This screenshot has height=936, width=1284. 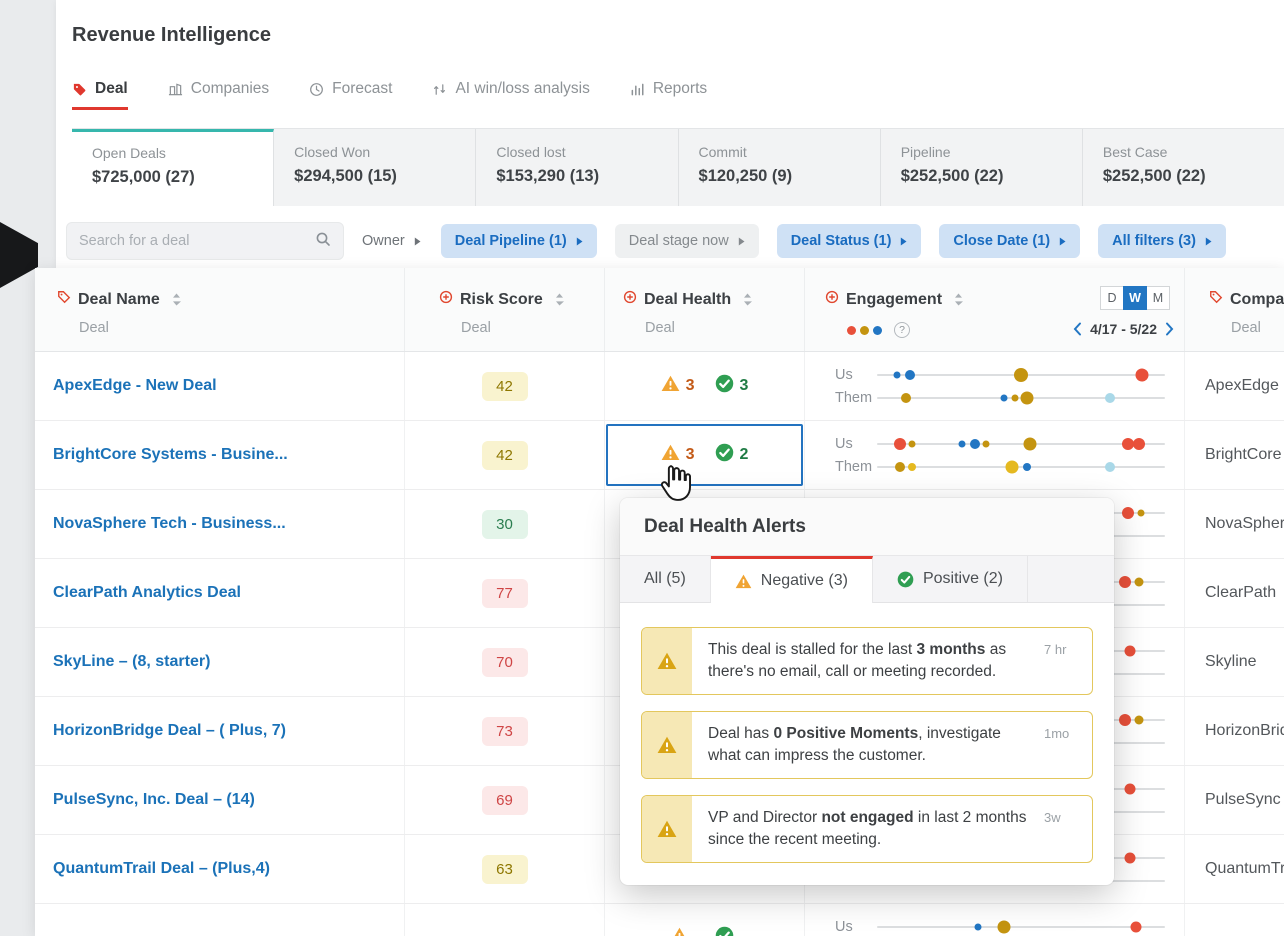 What do you see at coordinates (173, 167) in the screenshot?
I see `summary-card-open-deals: Open Deals $725,000 (27)` at bounding box center [173, 167].